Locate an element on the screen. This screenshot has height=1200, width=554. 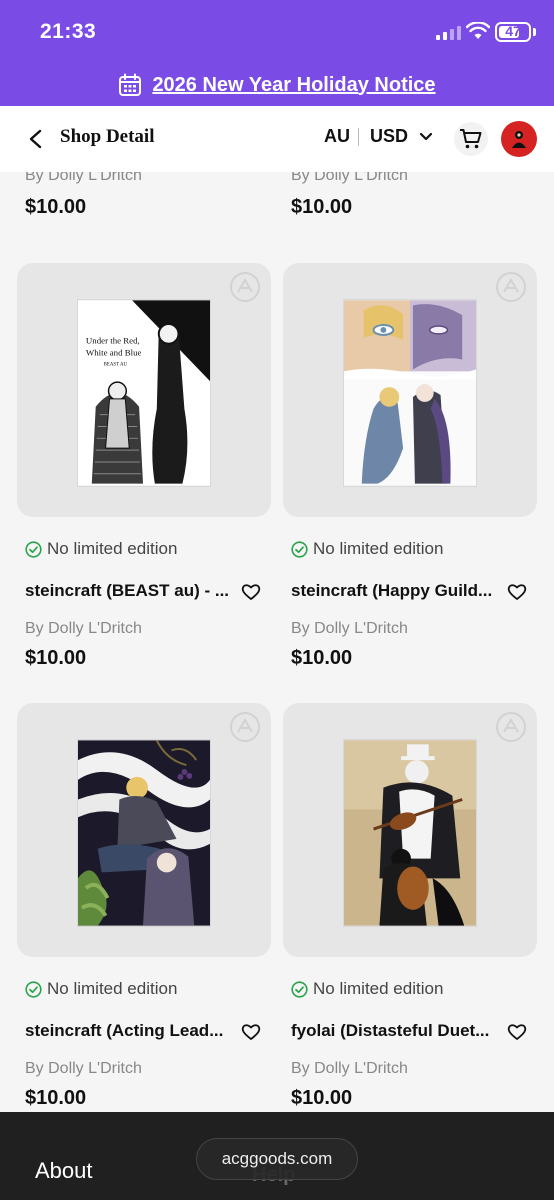
holiday-notice-link: 2026 New Year Holiday Notice is located at coordinates (277, 85).